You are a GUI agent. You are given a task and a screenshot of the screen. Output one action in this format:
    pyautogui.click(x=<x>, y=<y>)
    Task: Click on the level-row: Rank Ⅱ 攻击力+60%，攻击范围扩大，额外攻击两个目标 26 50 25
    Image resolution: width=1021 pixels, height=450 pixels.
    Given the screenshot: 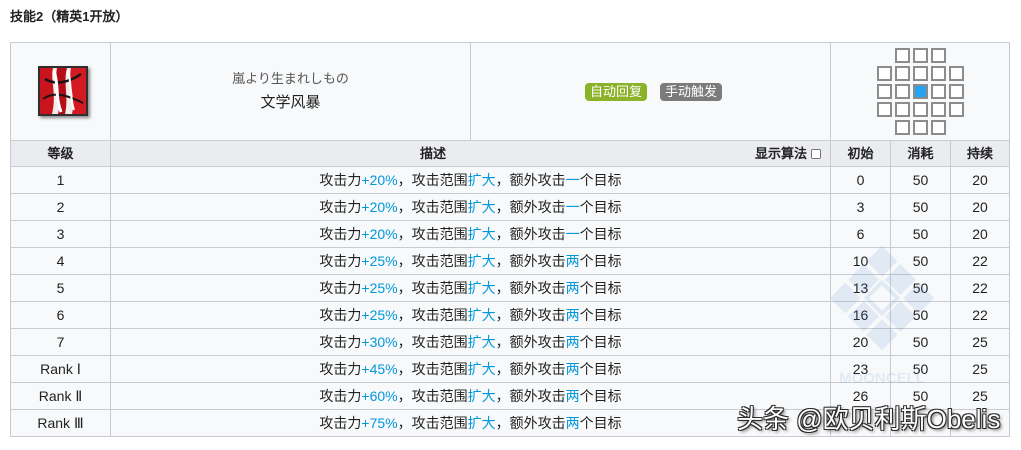 What is the action you would take?
    pyautogui.click(x=510, y=396)
    